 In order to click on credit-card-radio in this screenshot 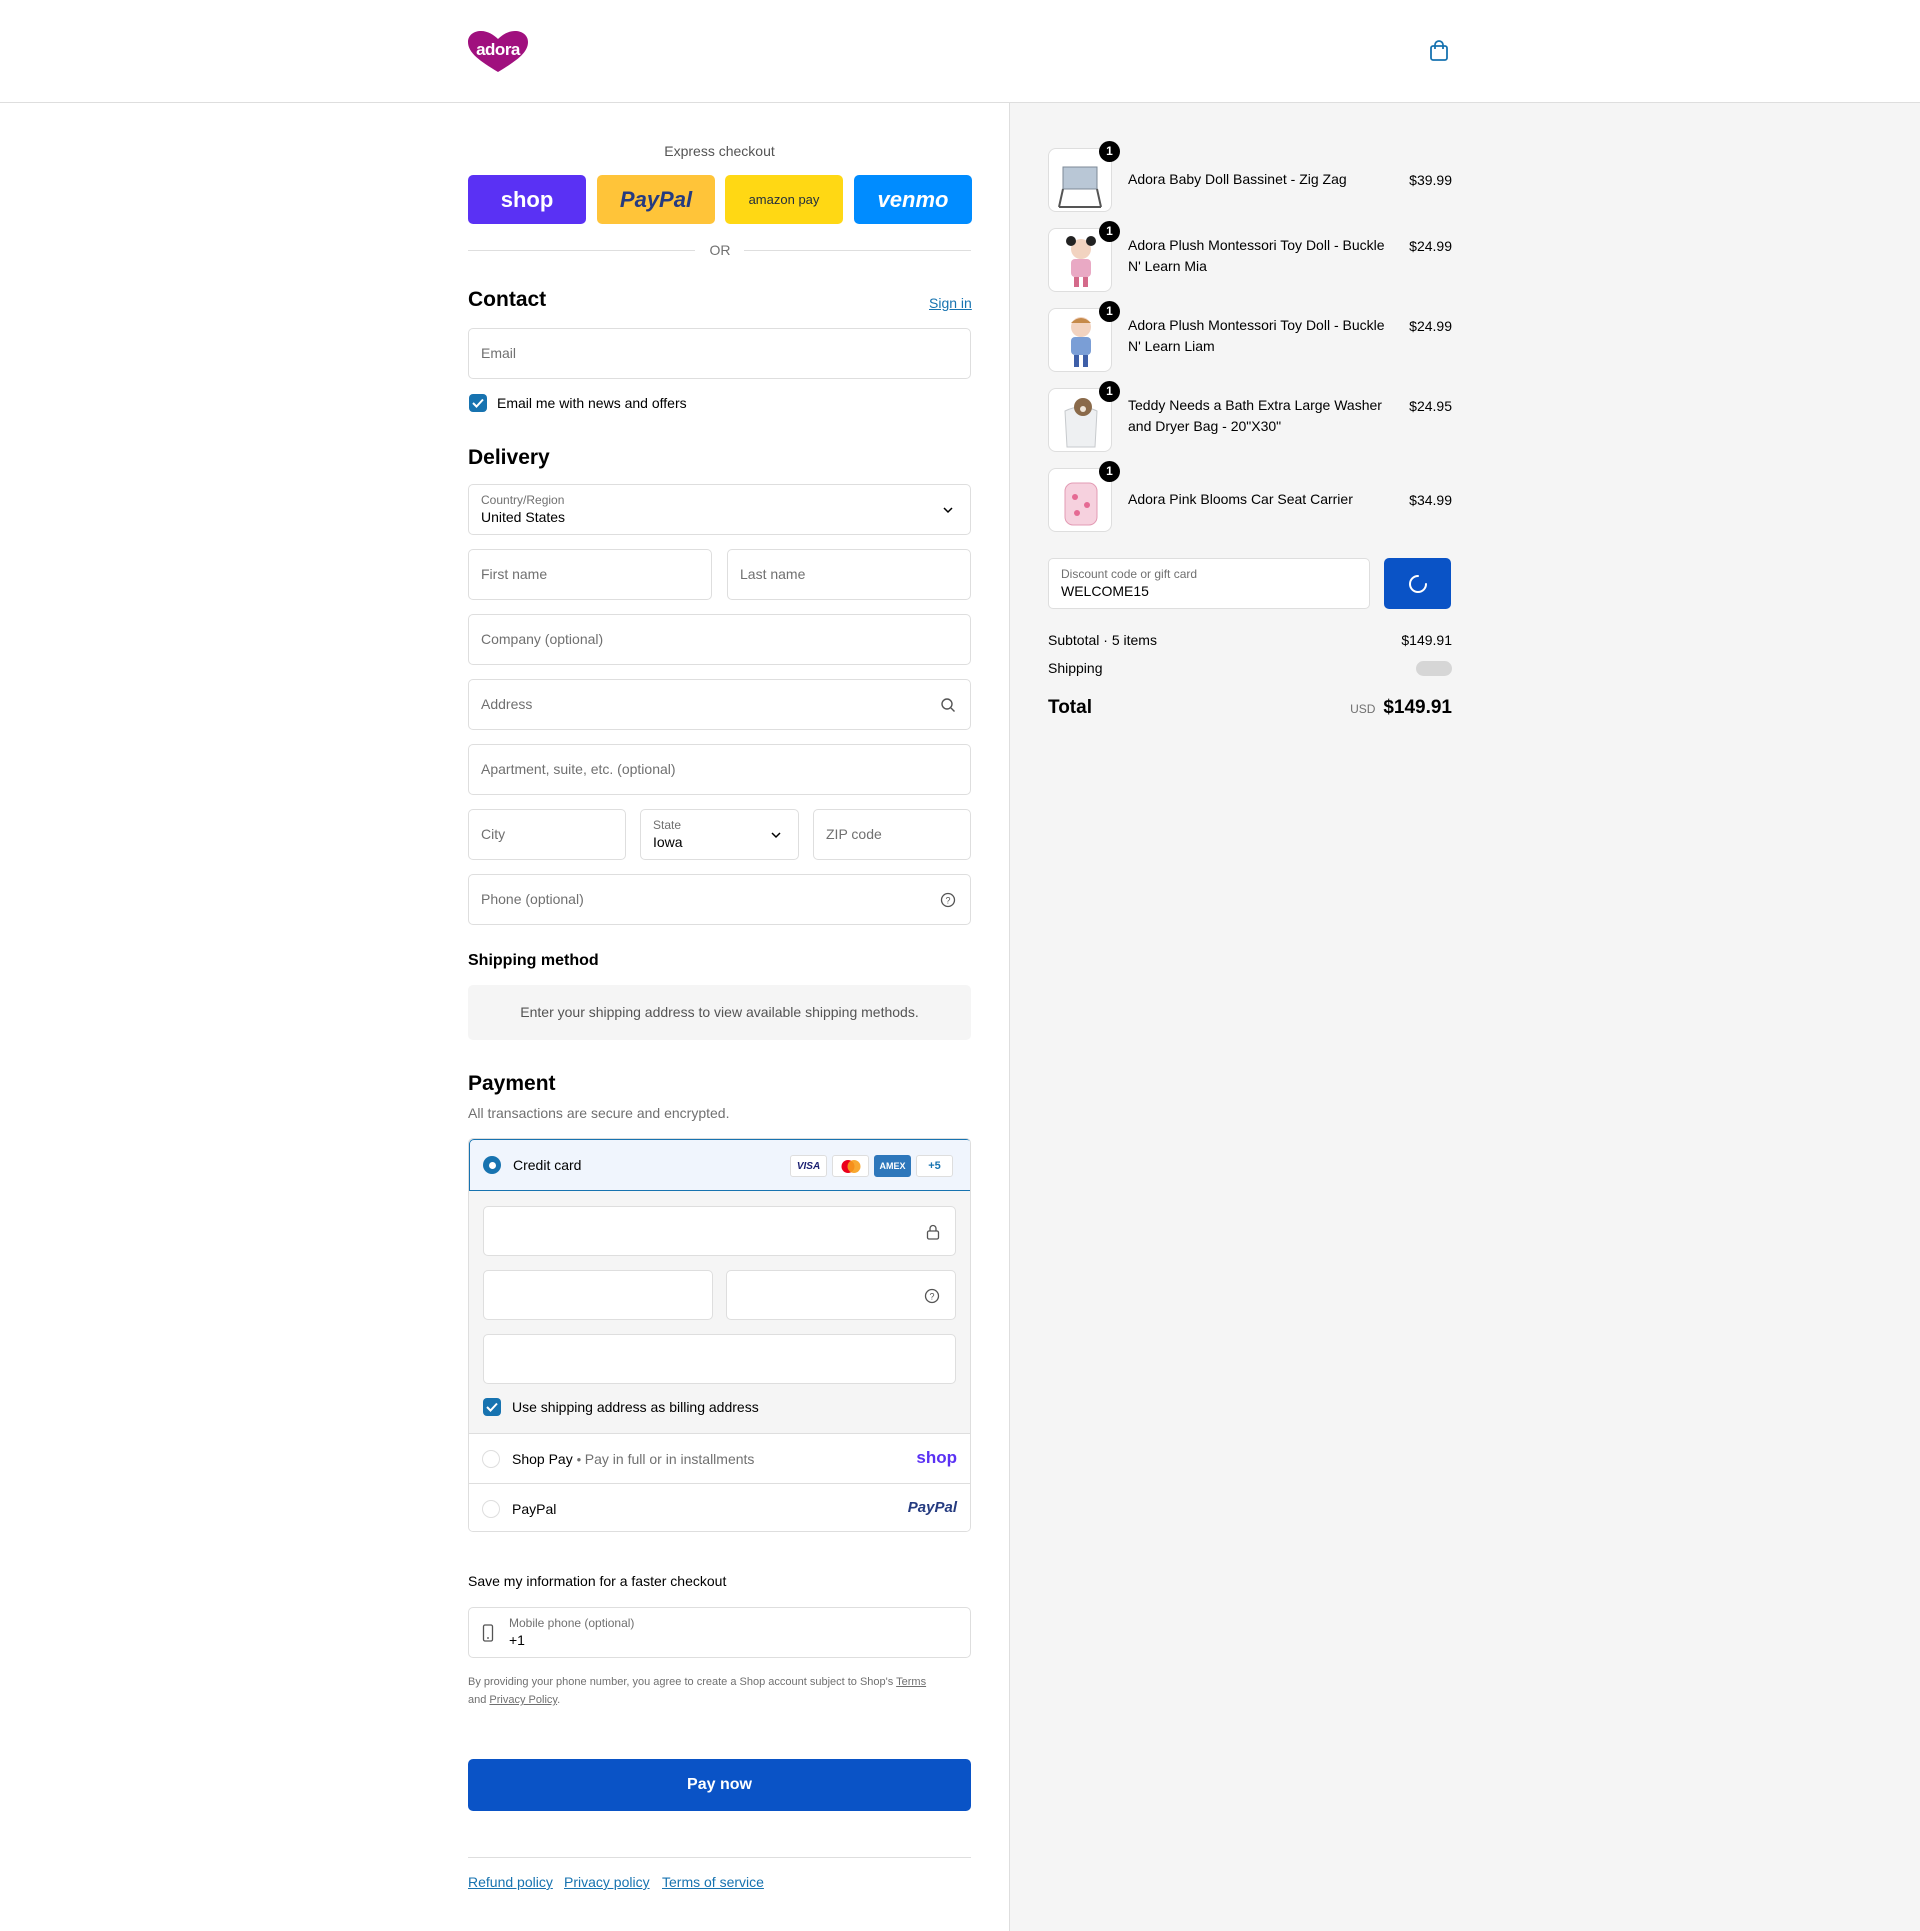, I will do `click(492, 1165)`.